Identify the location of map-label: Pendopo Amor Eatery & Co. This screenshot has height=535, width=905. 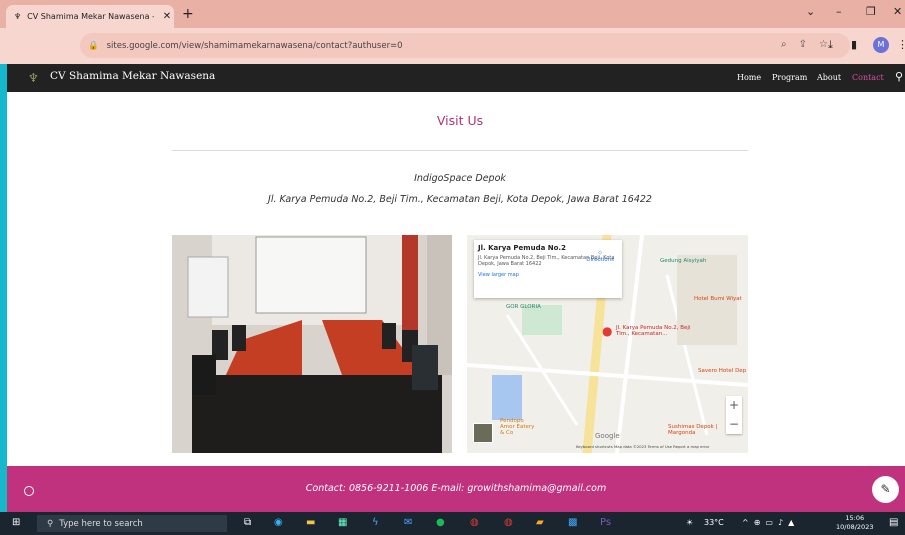
(517, 427).